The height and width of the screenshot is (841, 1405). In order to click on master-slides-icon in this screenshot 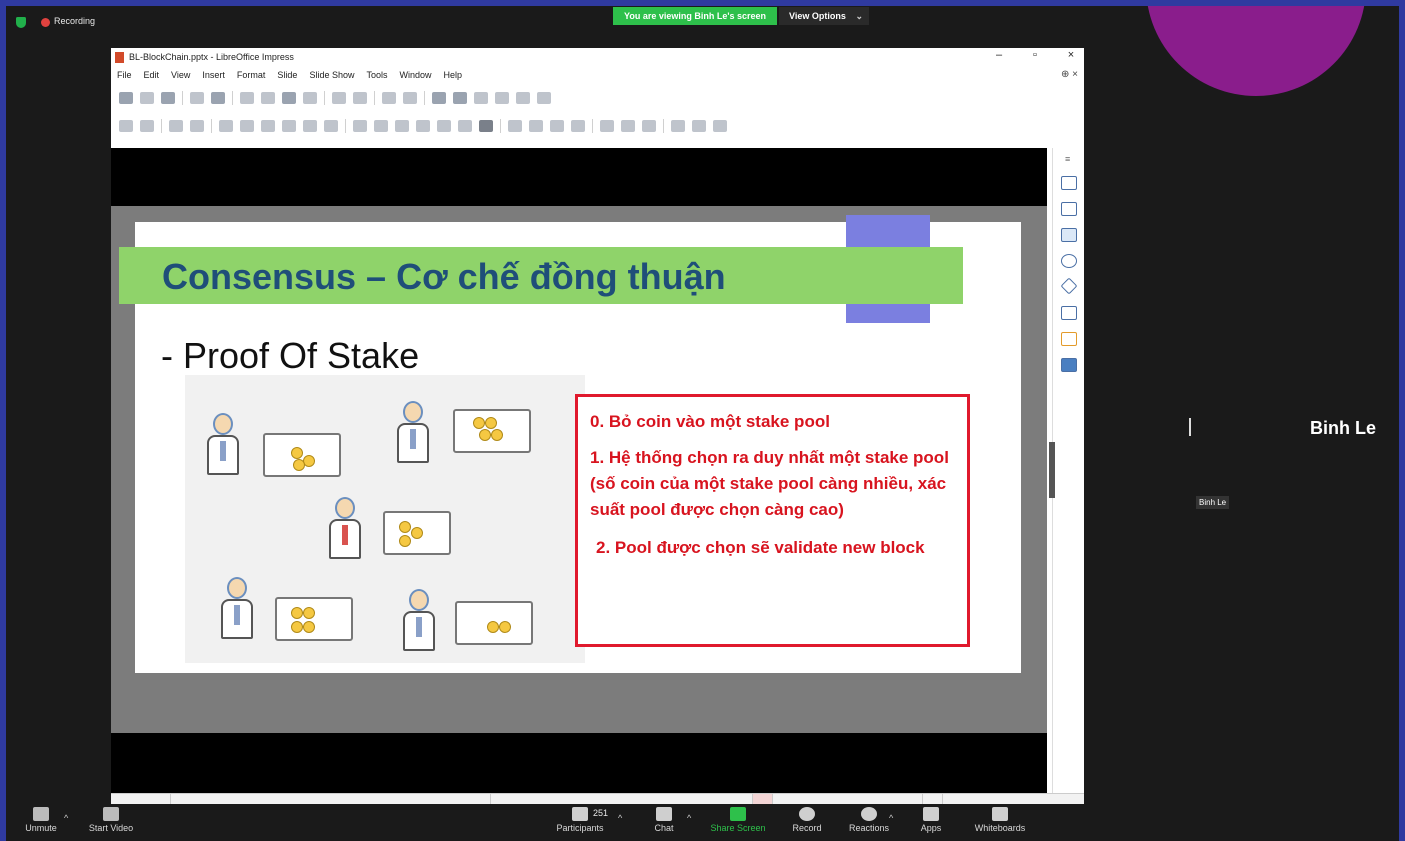, I will do `click(1069, 365)`.